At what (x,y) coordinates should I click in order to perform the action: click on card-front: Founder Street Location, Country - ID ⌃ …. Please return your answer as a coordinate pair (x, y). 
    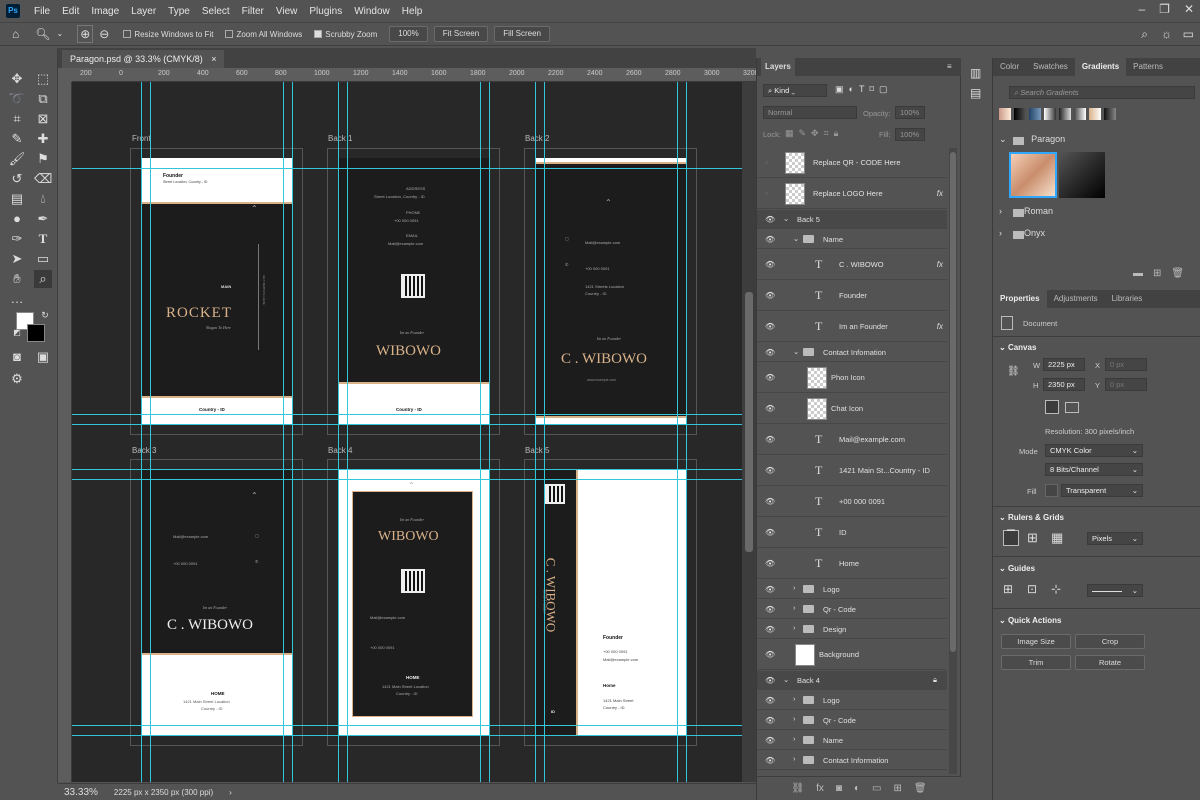
    Looking at the image, I should click on (216, 291).